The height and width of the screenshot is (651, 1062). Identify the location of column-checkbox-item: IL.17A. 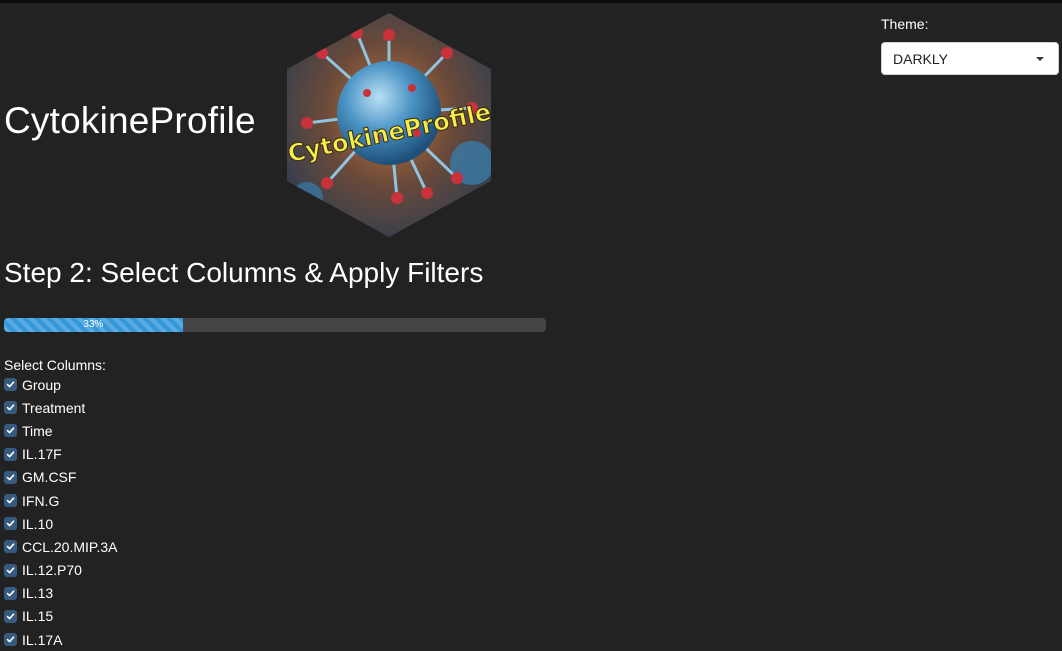
(60, 639).